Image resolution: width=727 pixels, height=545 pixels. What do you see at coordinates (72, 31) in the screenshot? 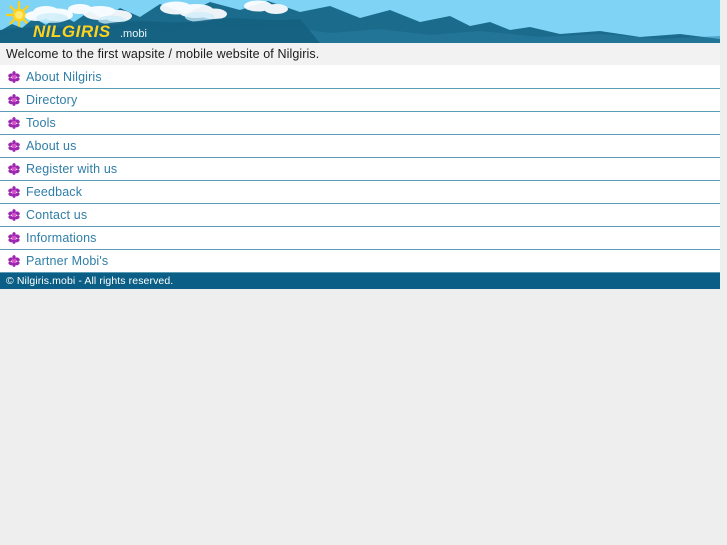
I see `logo-text: NILGIRIS` at bounding box center [72, 31].